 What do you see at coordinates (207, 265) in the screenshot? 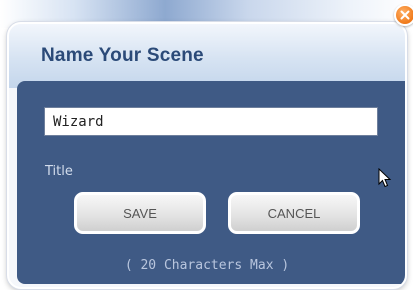
I see `character-limit-hint: ( 20 Characters Max )` at bounding box center [207, 265].